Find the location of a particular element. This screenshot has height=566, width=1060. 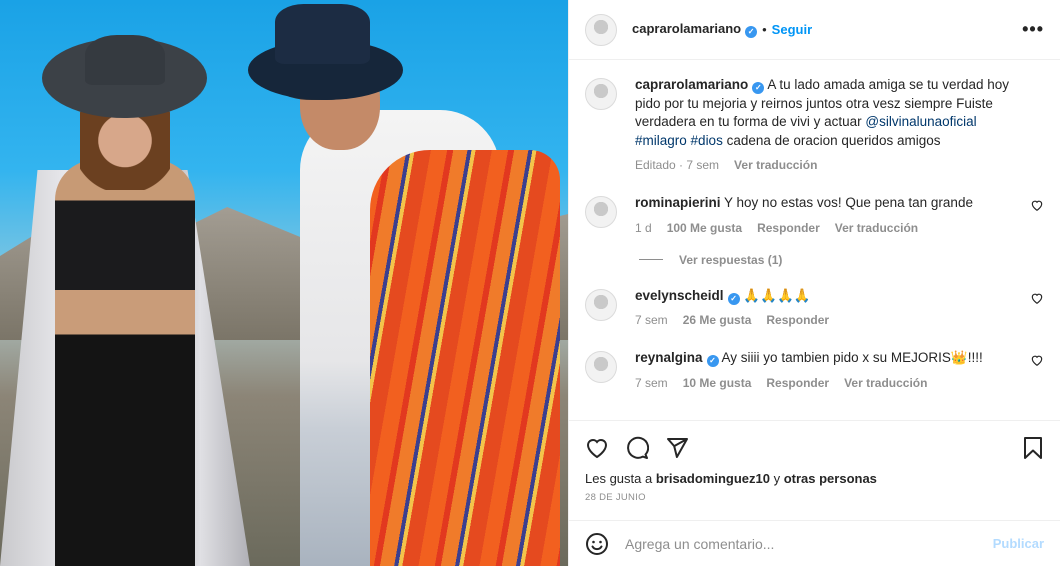

follow-button: Seguir is located at coordinates (792, 29).